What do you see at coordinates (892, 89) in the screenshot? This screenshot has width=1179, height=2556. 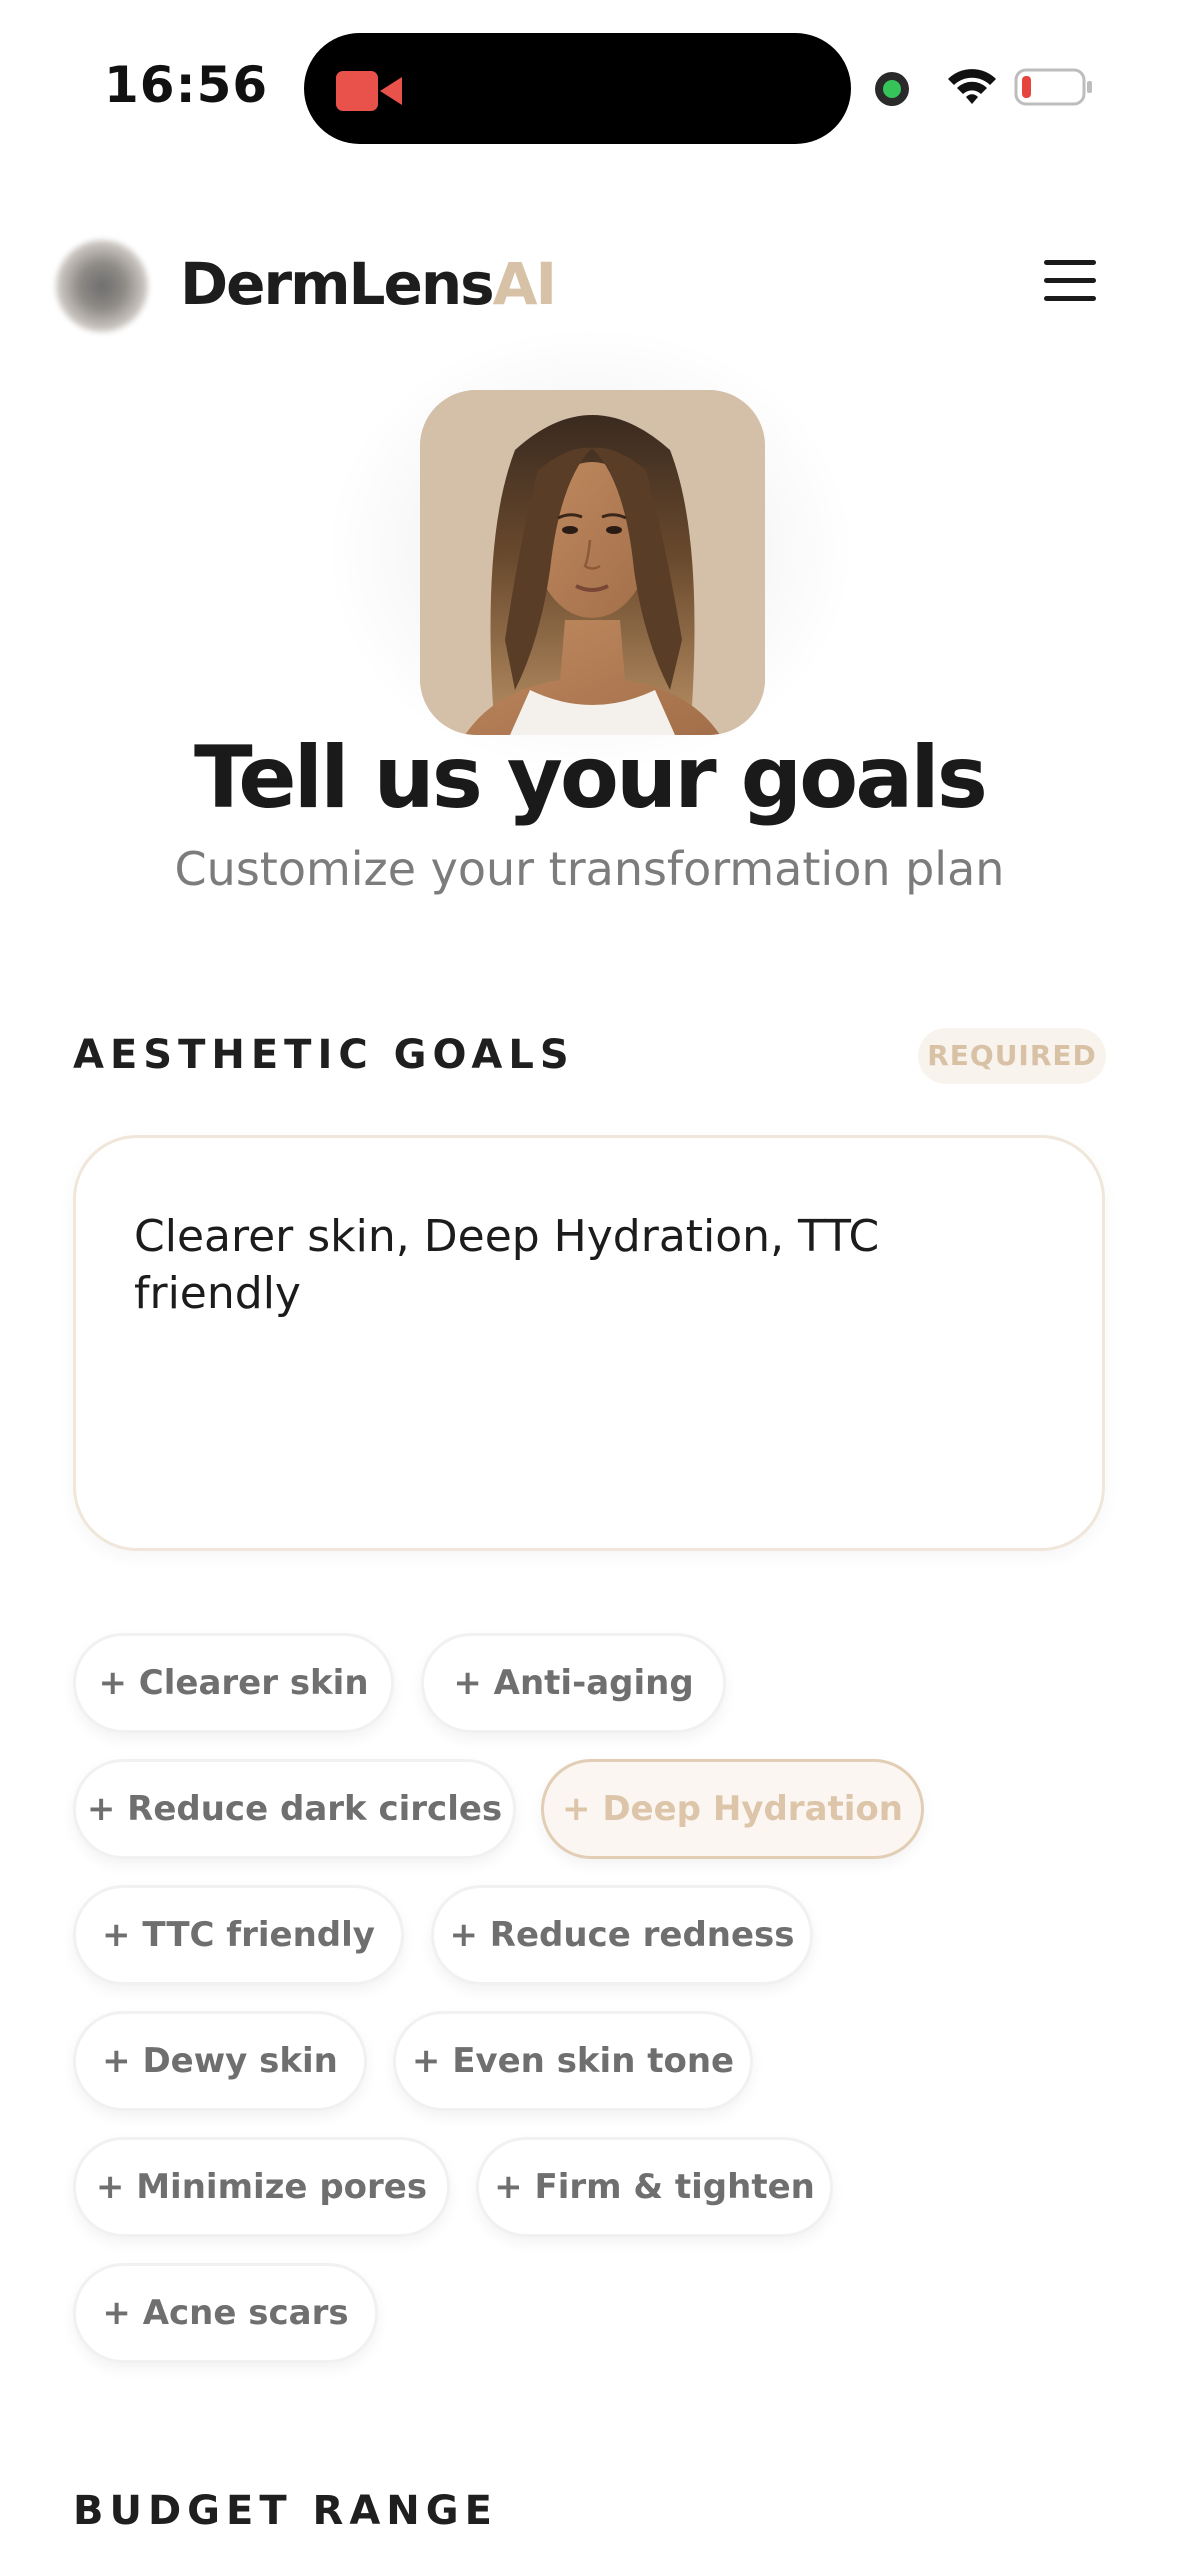 I see `privacy-indicator-dot` at bounding box center [892, 89].